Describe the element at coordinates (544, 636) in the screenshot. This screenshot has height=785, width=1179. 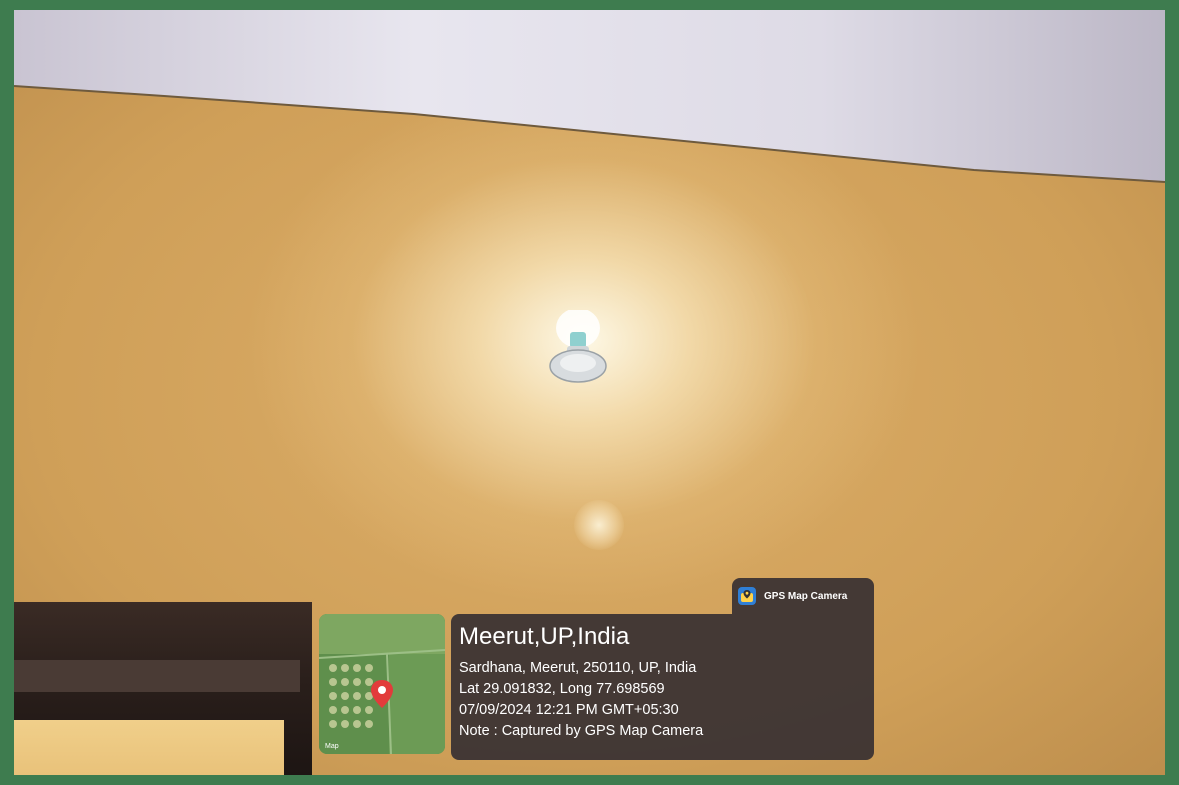
I see `location-title: Meerut,UP,India` at that location.